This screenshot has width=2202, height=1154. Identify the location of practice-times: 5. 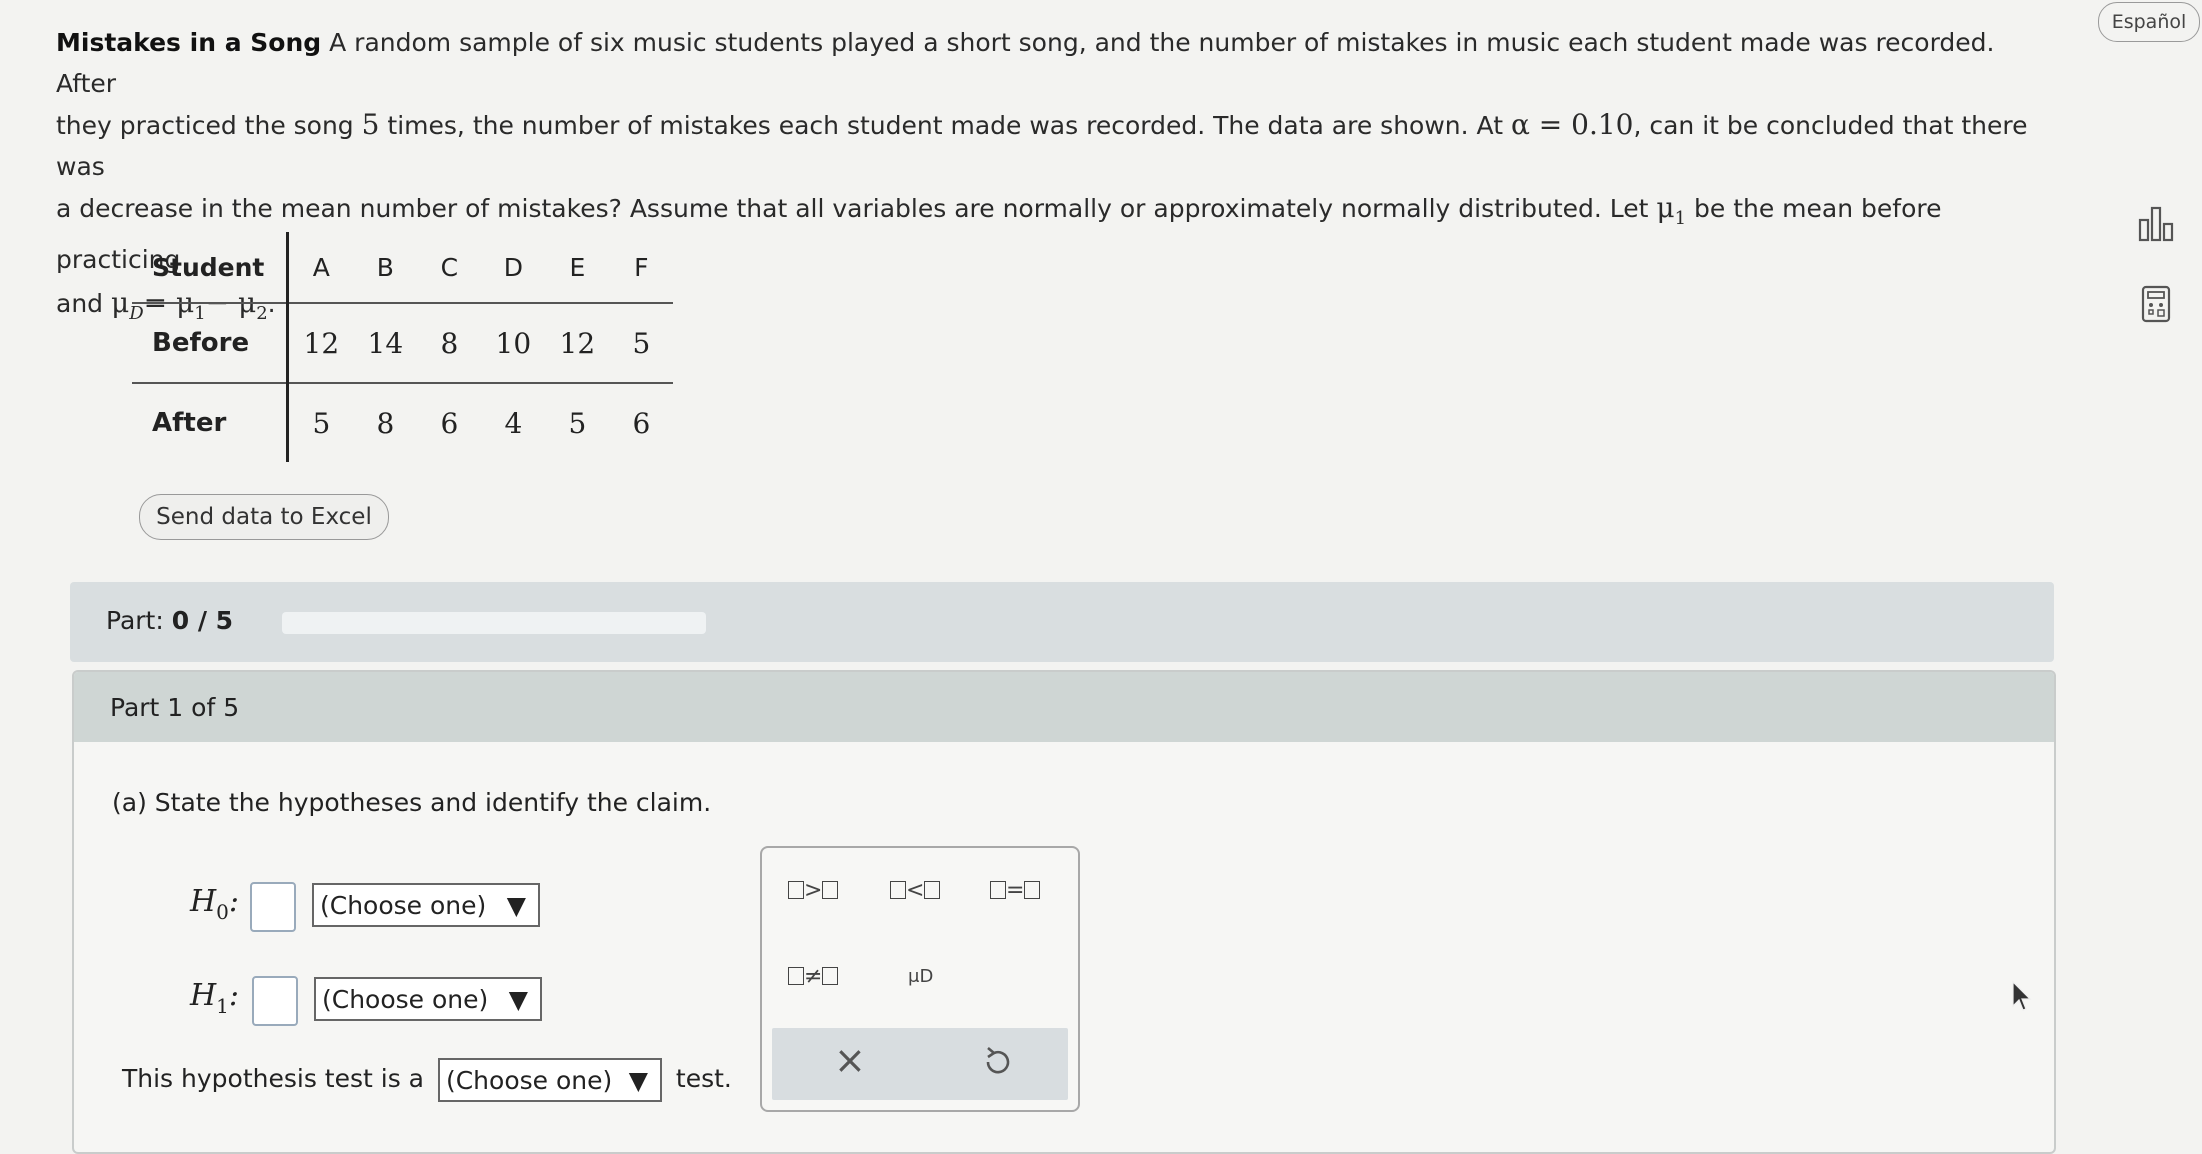
(370, 124).